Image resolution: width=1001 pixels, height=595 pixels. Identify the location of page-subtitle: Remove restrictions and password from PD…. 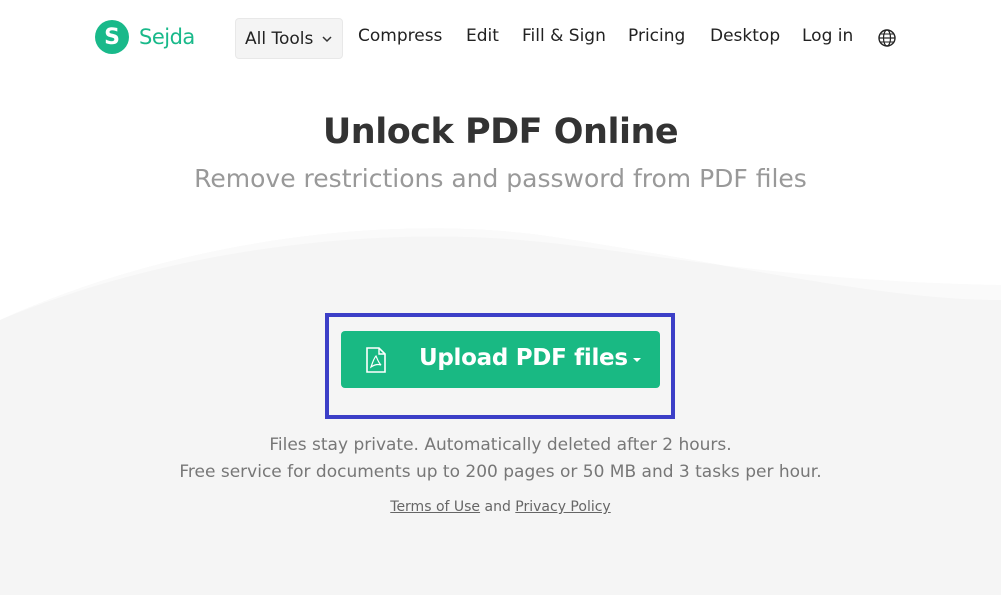
(500, 178).